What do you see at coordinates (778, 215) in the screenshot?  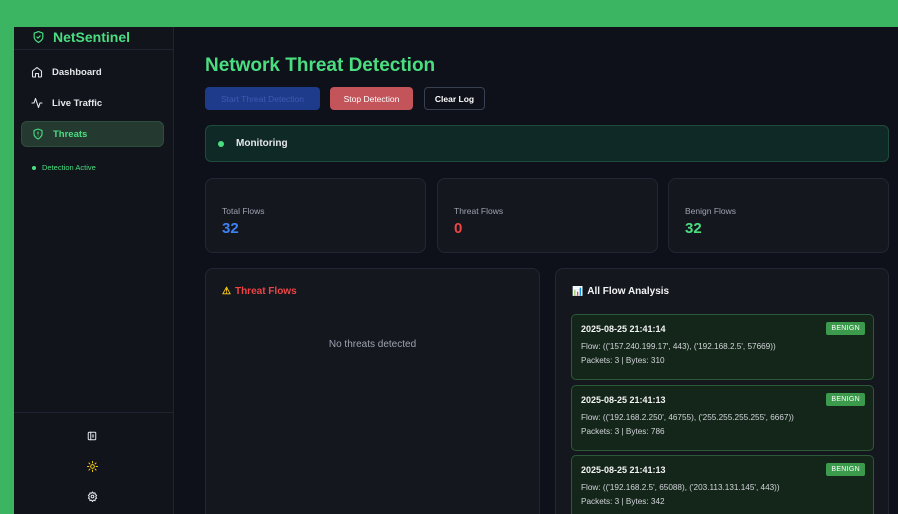 I see `stat-card-benign: Benign Flows 32` at bounding box center [778, 215].